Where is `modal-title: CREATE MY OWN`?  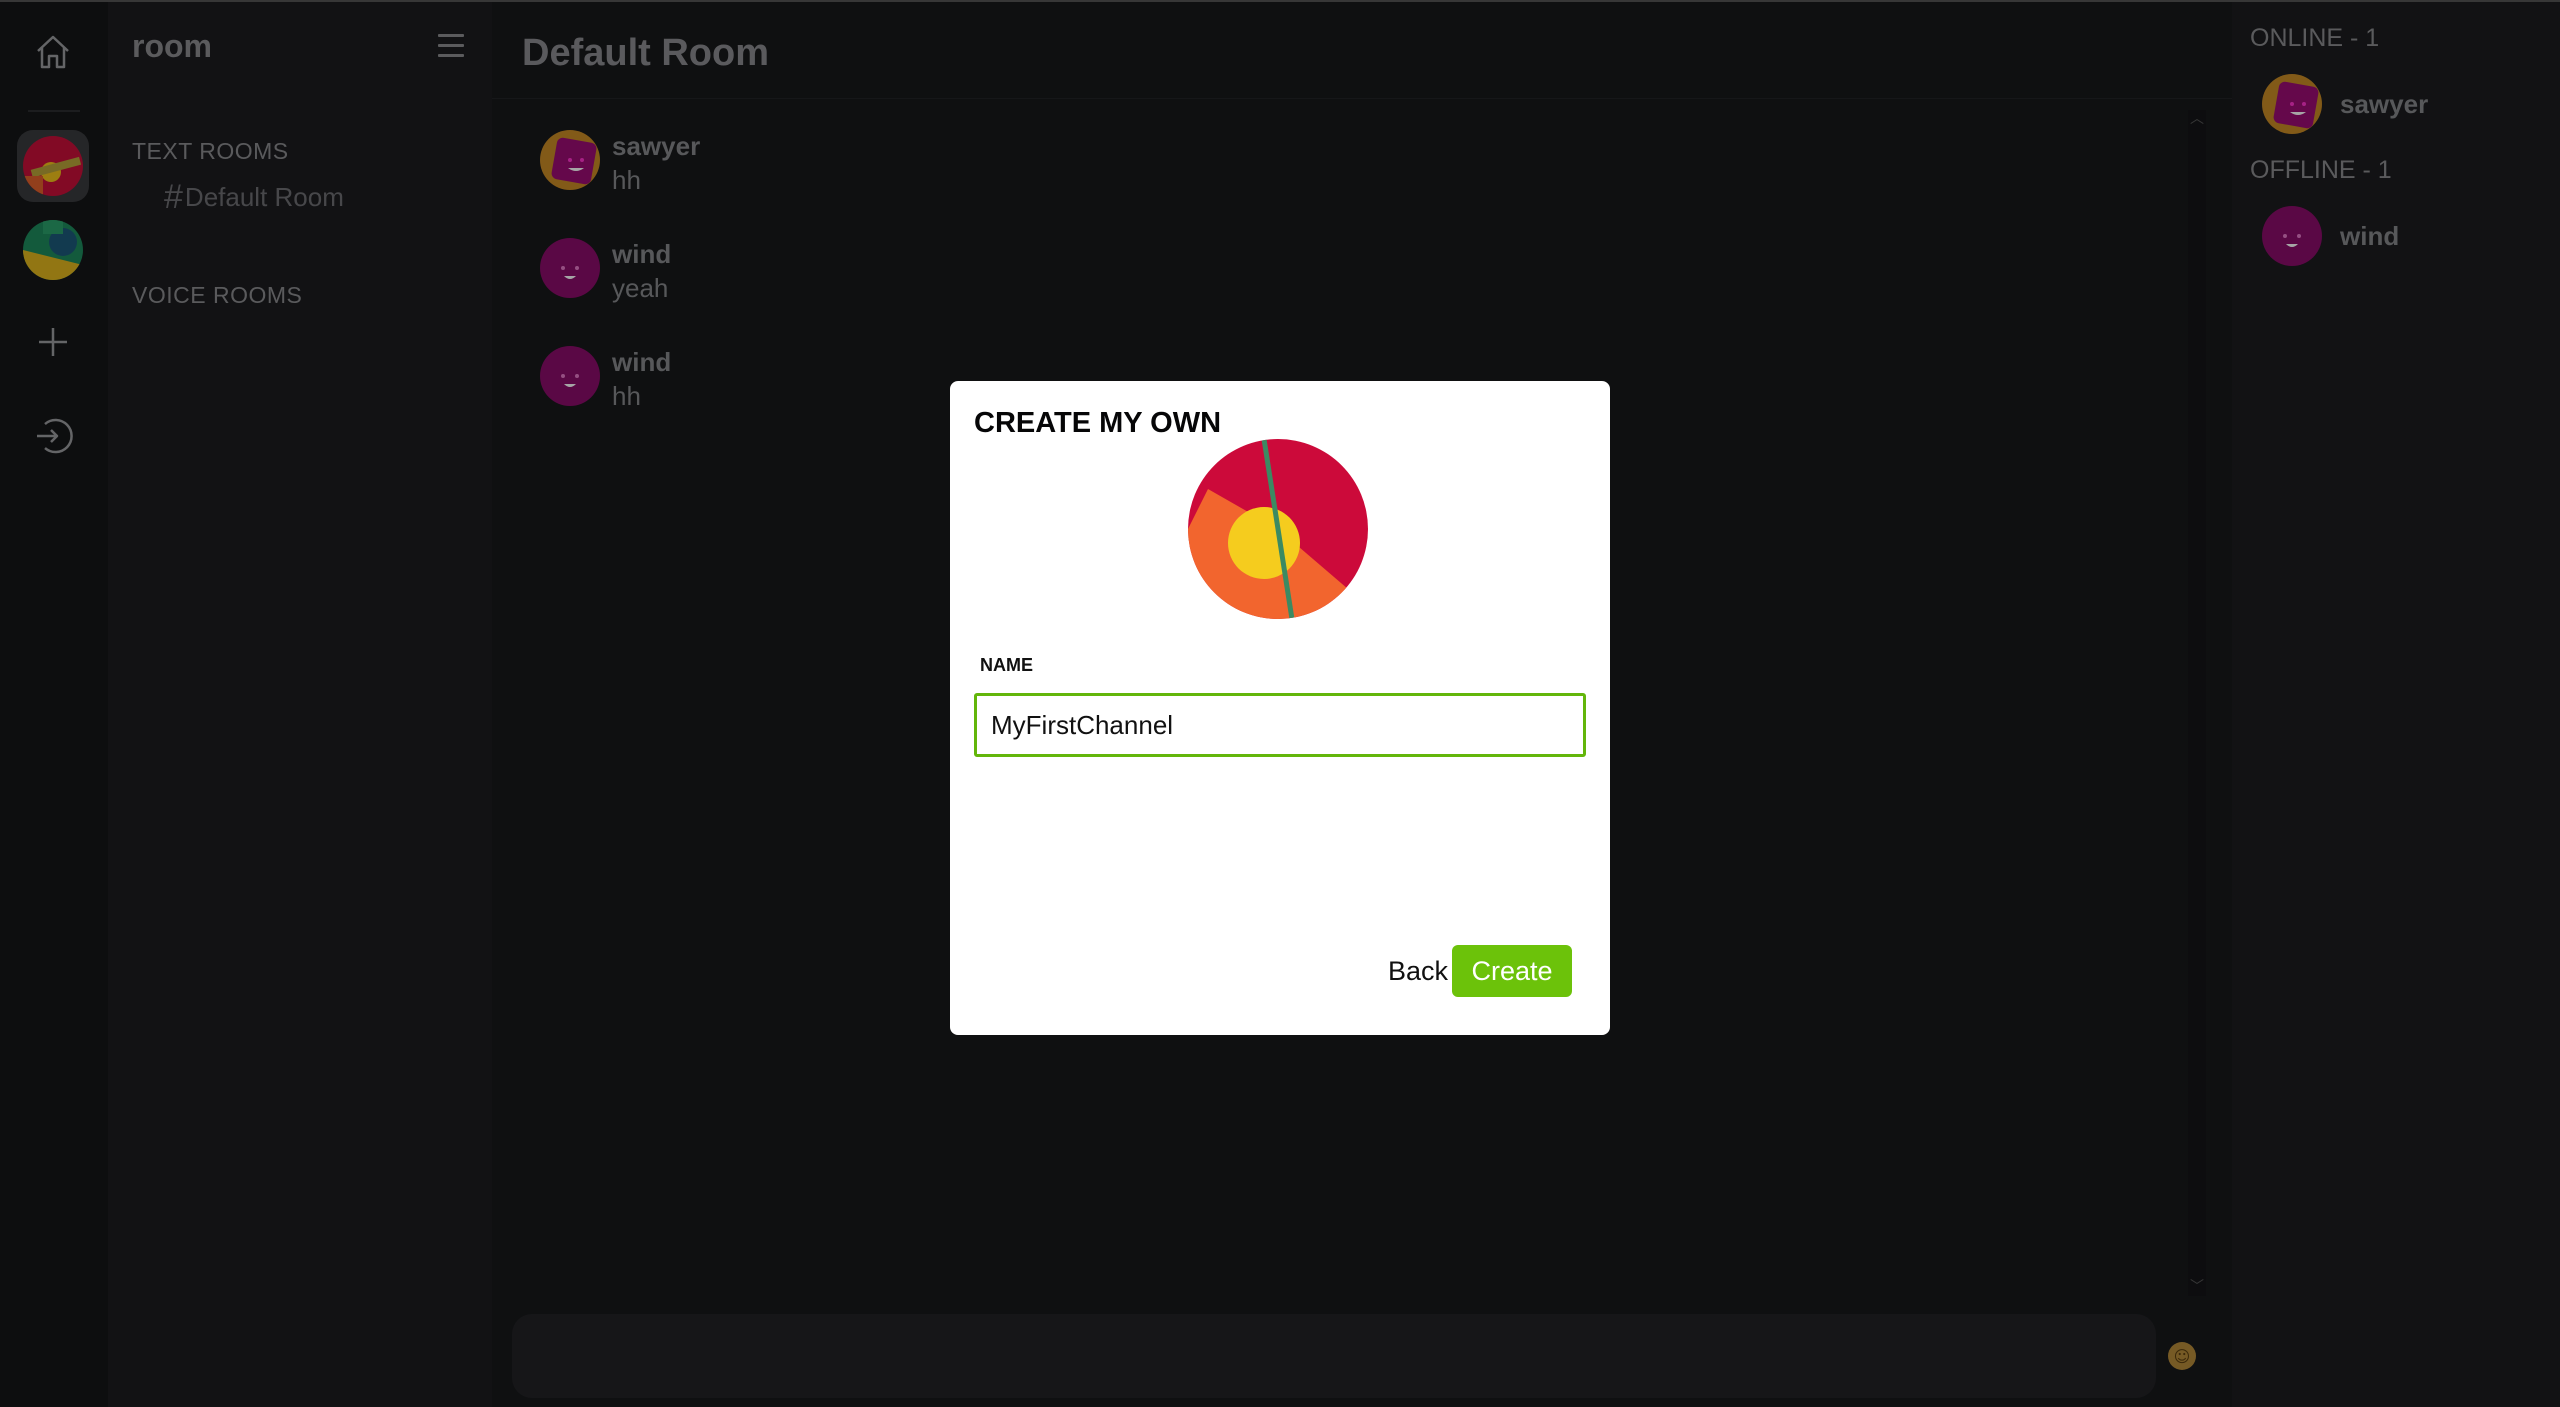 modal-title: CREATE MY OWN is located at coordinates (1098, 423).